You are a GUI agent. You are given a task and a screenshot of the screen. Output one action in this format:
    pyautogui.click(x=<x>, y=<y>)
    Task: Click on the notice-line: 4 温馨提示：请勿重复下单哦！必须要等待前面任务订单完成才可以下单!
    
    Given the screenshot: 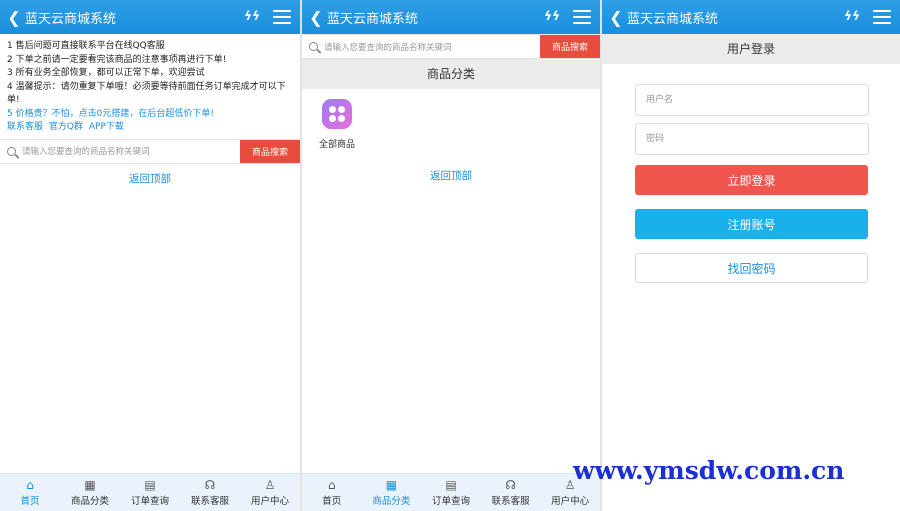 What is the action you would take?
    pyautogui.click(x=146, y=93)
    